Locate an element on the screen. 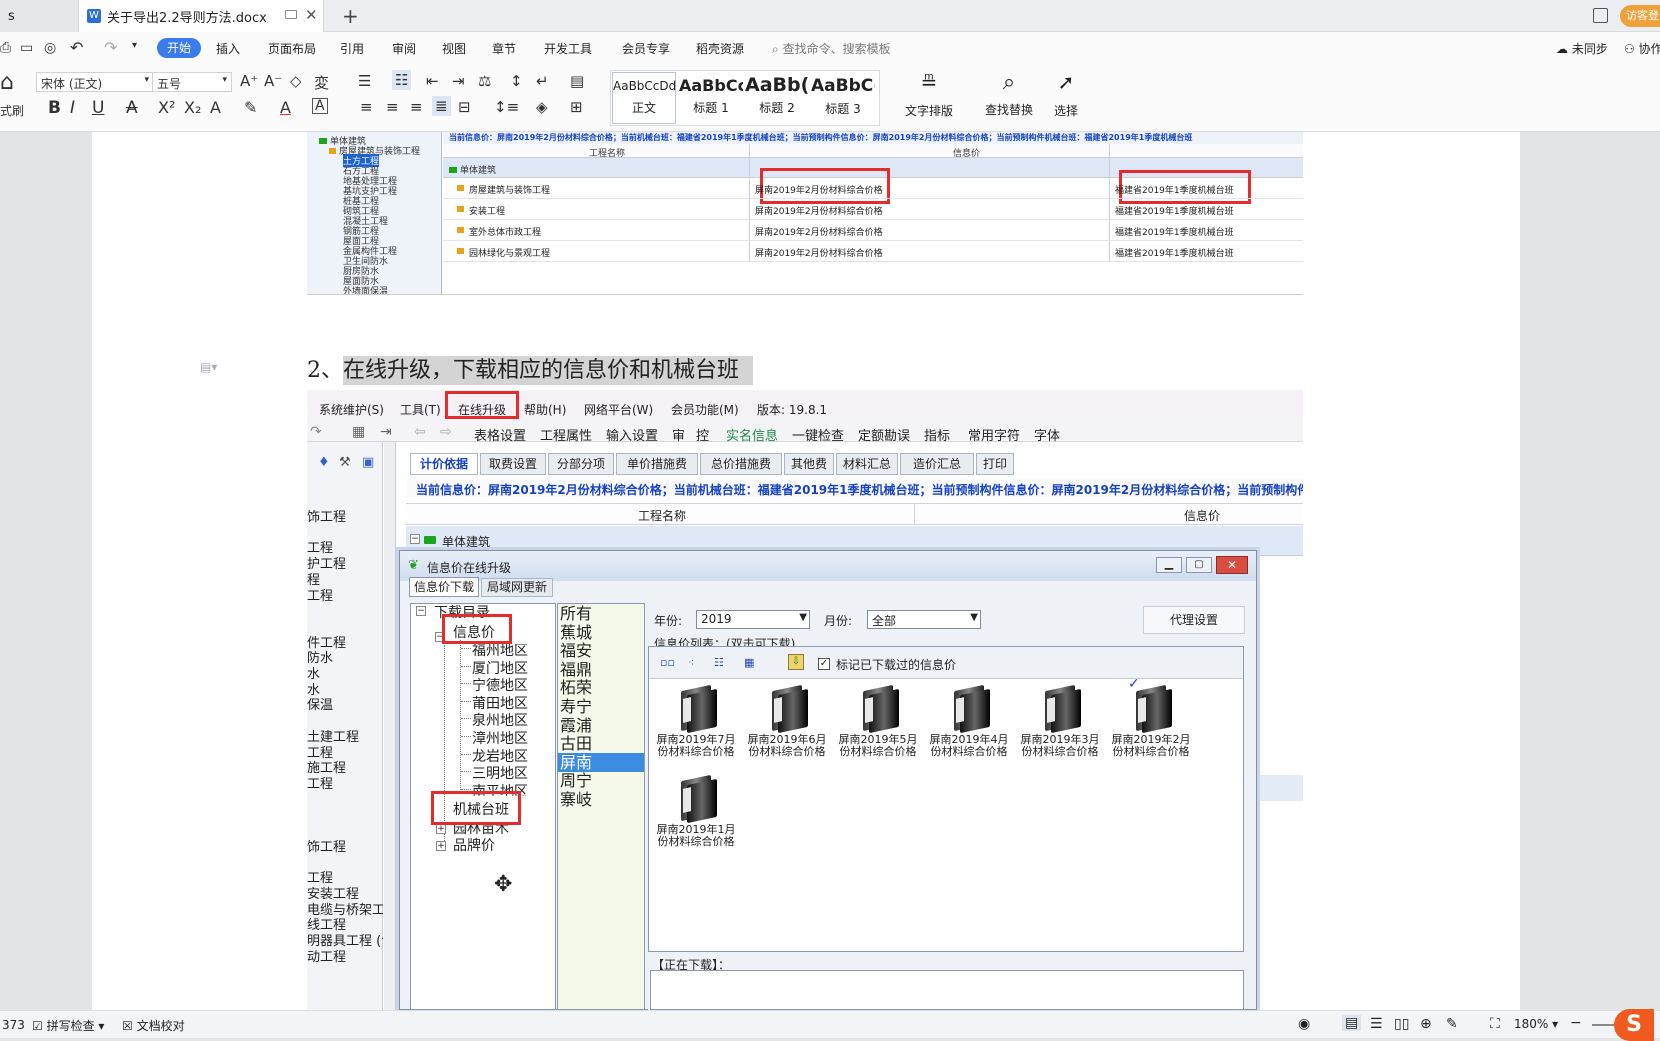 The image size is (1660, 1041). app-toolbar-item: 实名信息 is located at coordinates (752, 434).